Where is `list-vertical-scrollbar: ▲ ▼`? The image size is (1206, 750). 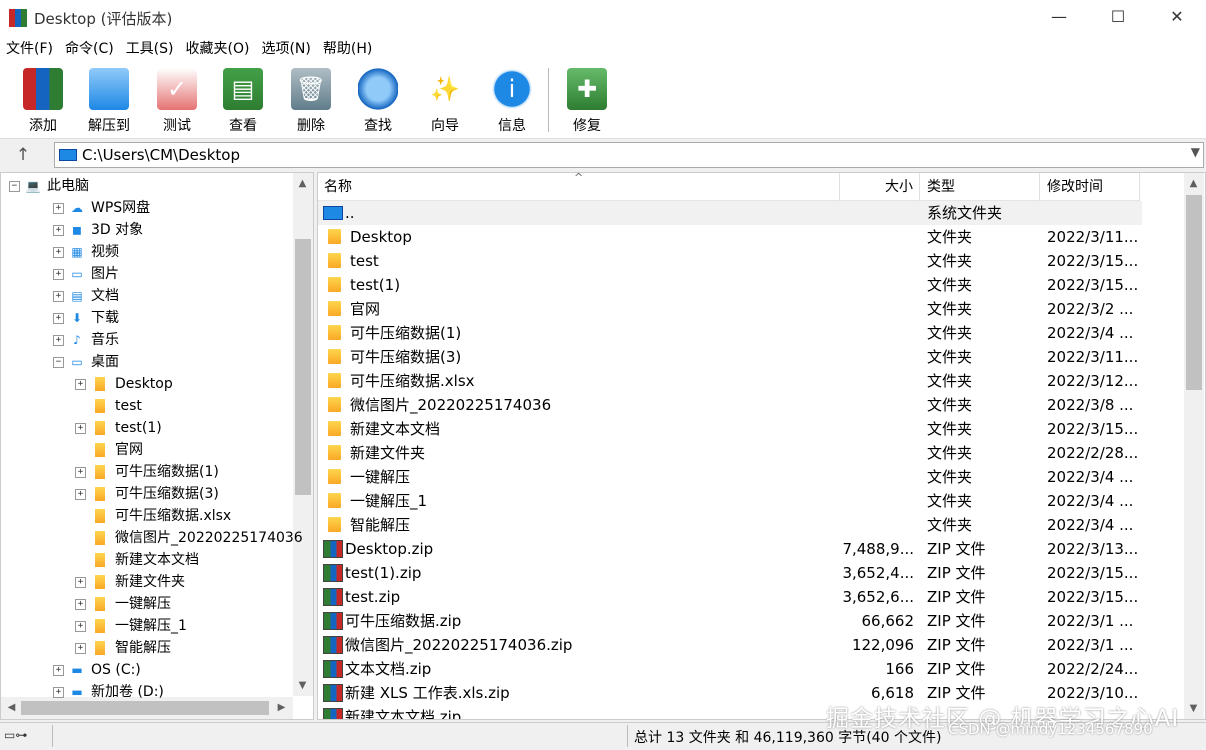 list-vertical-scrollbar: ▲ ▼ is located at coordinates (1194, 446).